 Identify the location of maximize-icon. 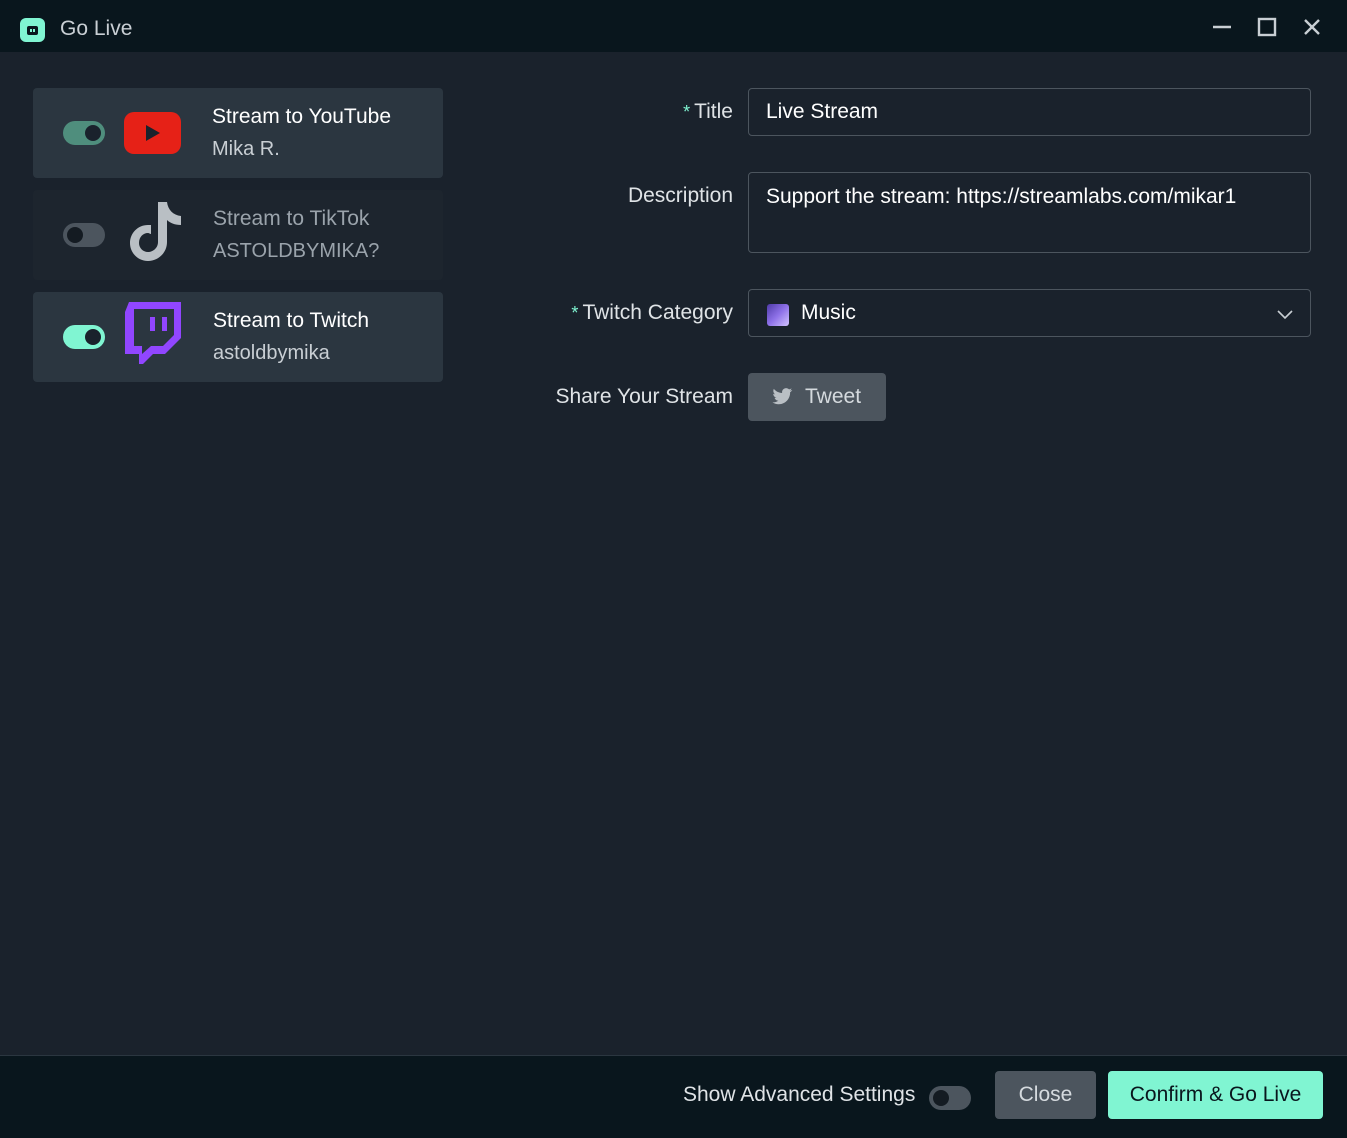
(1267, 27).